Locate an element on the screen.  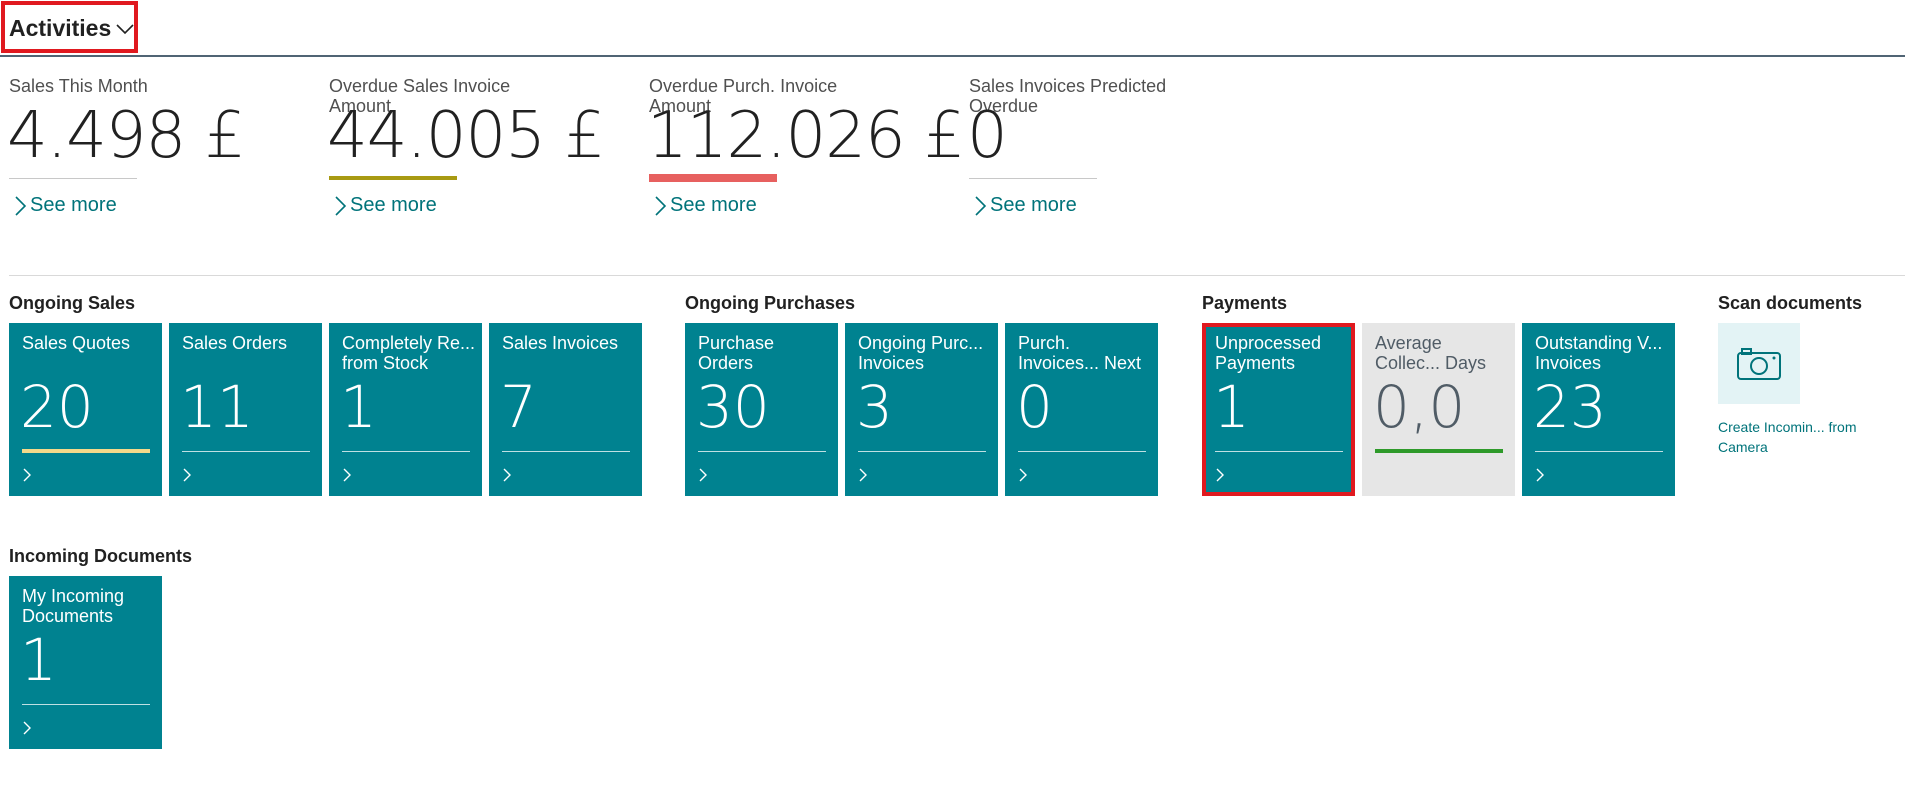
header-divider is located at coordinates (952, 56).